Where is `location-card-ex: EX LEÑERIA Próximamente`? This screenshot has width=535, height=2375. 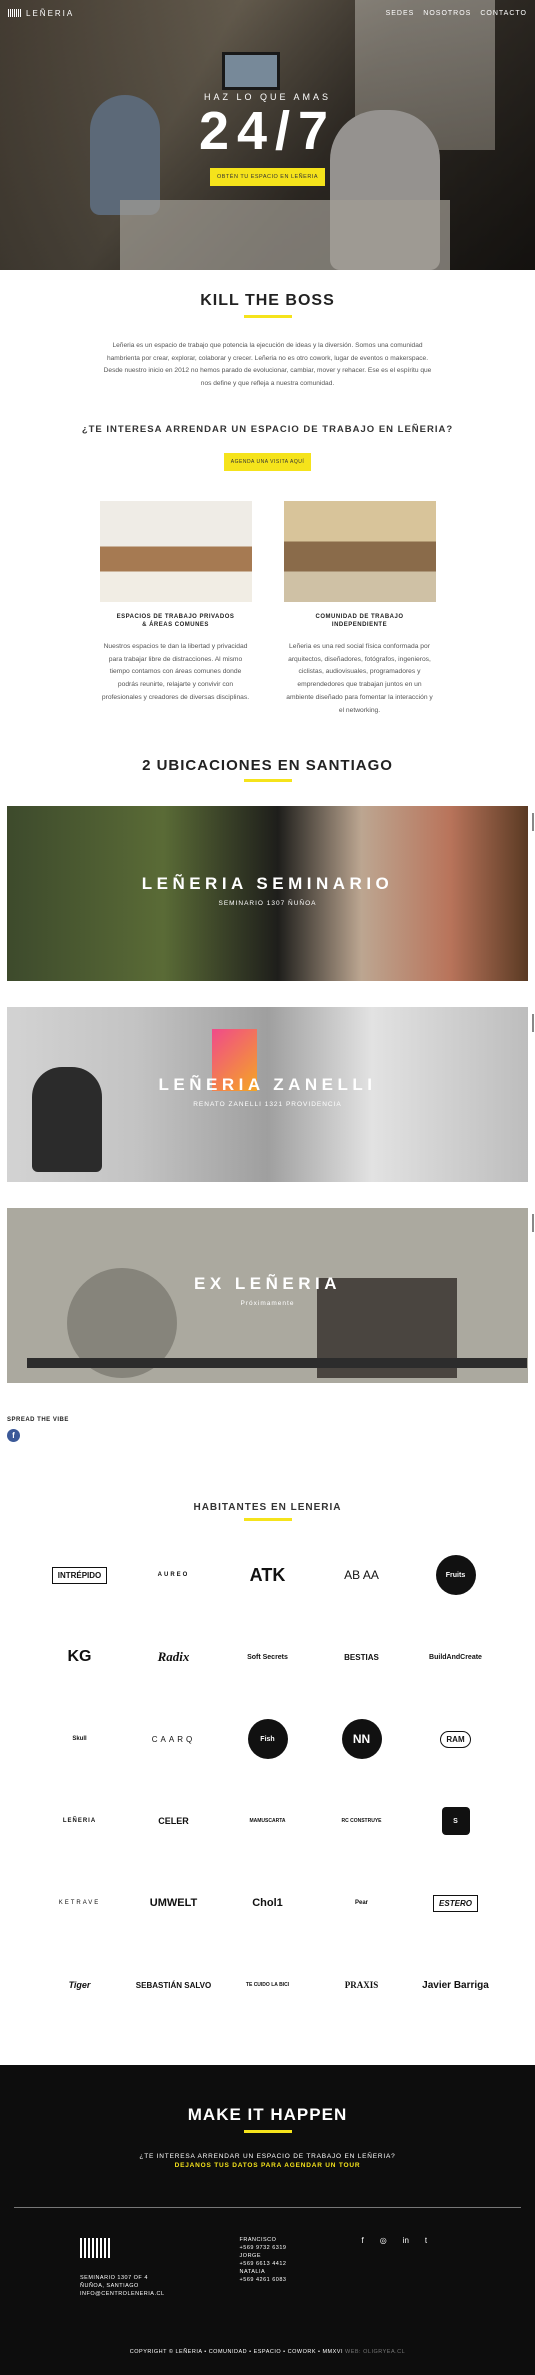
location-card-ex: EX LEÑERIA Próximamente is located at coordinates (267, 1296).